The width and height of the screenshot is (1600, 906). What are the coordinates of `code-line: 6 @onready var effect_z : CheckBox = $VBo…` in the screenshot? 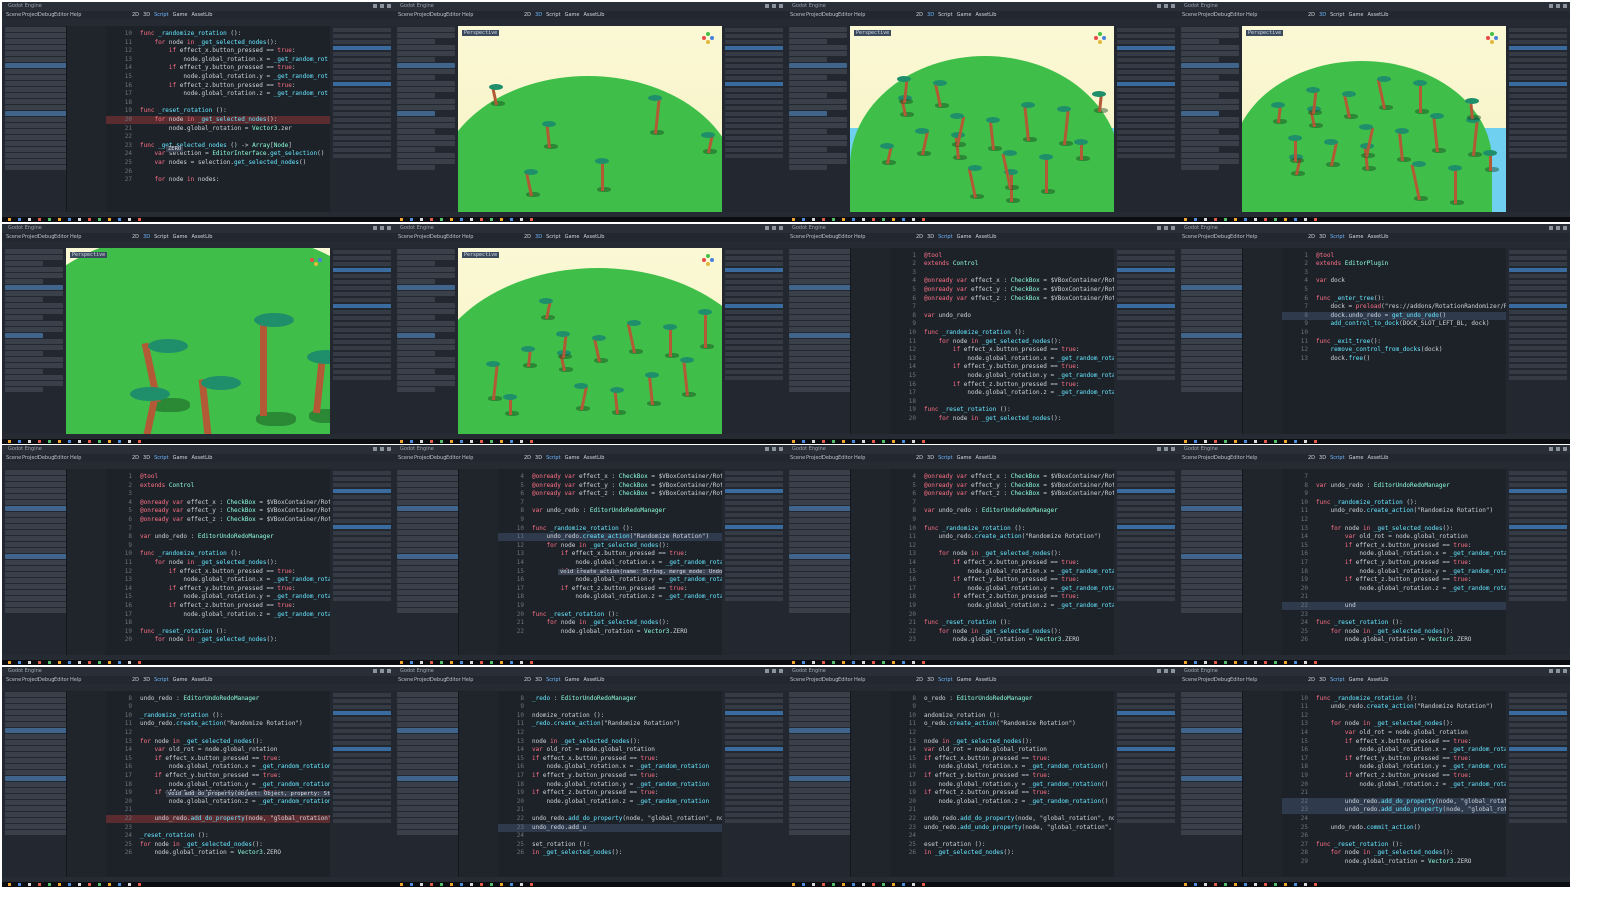 It's located at (1002, 494).